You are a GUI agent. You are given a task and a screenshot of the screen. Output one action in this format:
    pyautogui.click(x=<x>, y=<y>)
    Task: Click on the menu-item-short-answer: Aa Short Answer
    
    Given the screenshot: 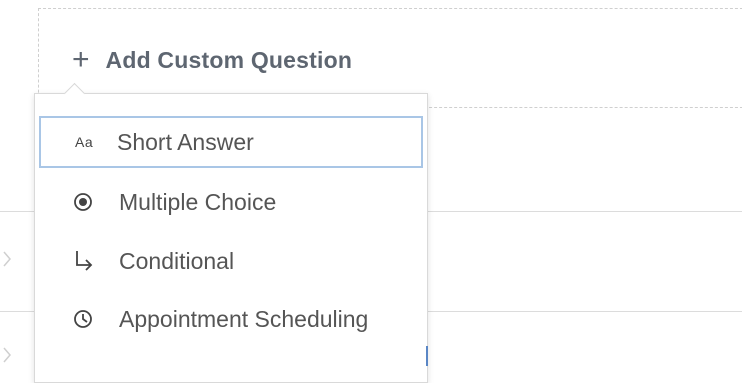 What is the action you would take?
    pyautogui.click(x=231, y=142)
    